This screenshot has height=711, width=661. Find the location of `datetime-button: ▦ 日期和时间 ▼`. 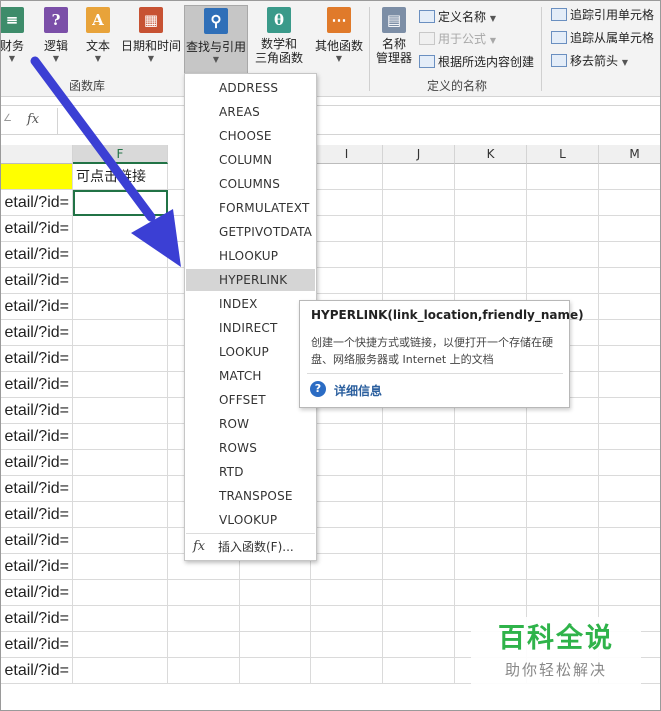

datetime-button: ▦ 日期和时间 ▼ is located at coordinates (151, 40).